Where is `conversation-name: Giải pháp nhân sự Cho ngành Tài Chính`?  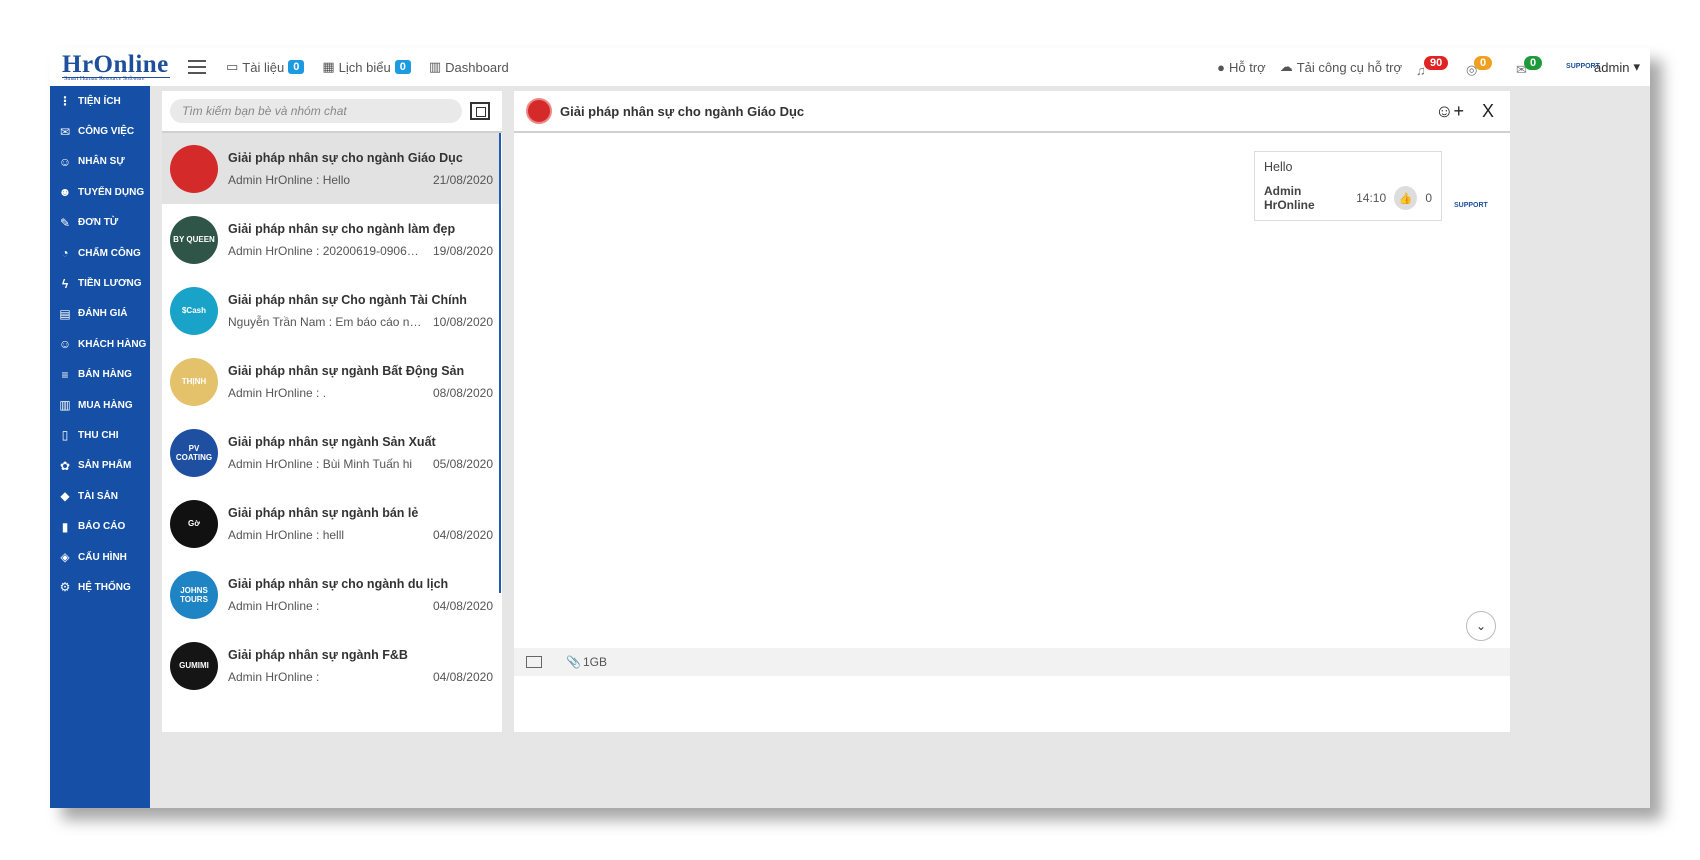
conversation-name: Giải pháp nhân sự Cho ngành Tài Chính is located at coordinates (347, 299).